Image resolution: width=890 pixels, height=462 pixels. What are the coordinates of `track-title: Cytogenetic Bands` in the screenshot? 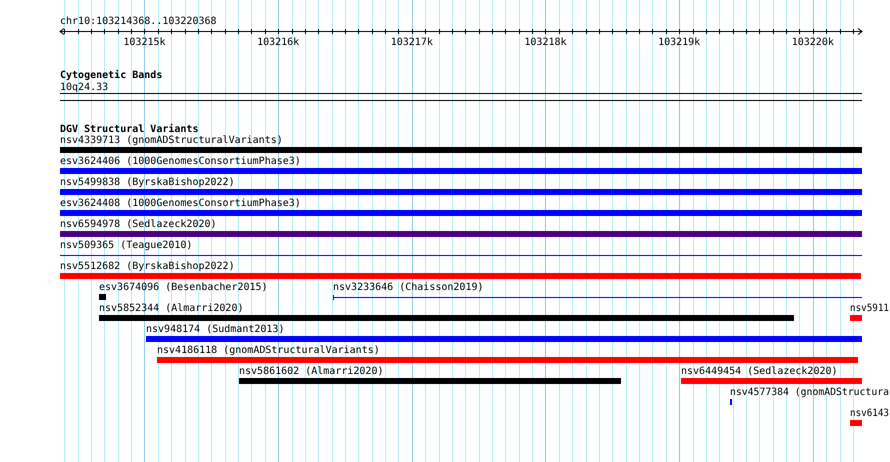 It's located at (111, 75).